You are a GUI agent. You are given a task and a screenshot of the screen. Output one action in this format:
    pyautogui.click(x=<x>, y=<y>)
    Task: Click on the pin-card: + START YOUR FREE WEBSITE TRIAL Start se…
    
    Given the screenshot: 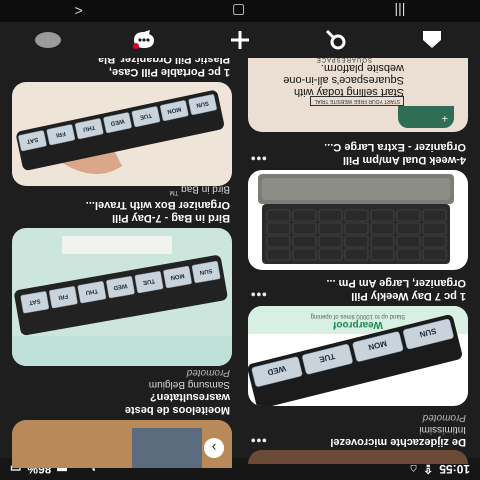 What is the action you would take?
    pyautogui.click(x=358, y=92)
    